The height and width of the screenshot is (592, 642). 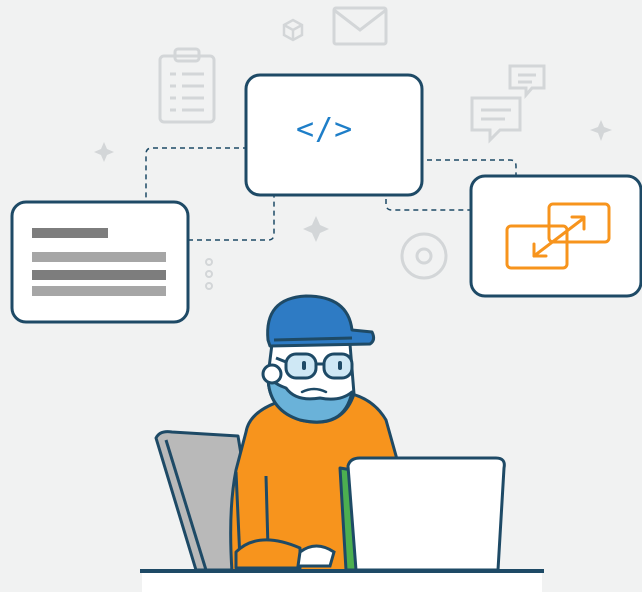 What do you see at coordinates (187, 85) in the screenshot?
I see `clipboard-icon` at bounding box center [187, 85].